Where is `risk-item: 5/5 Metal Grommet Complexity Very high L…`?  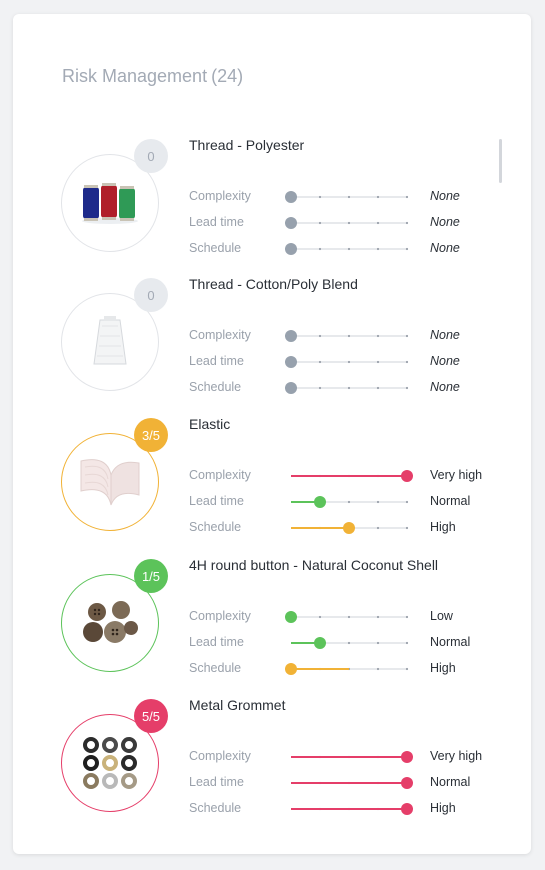
risk-item: 5/5 Metal Grommet Complexity Very high L… is located at coordinates (286, 756).